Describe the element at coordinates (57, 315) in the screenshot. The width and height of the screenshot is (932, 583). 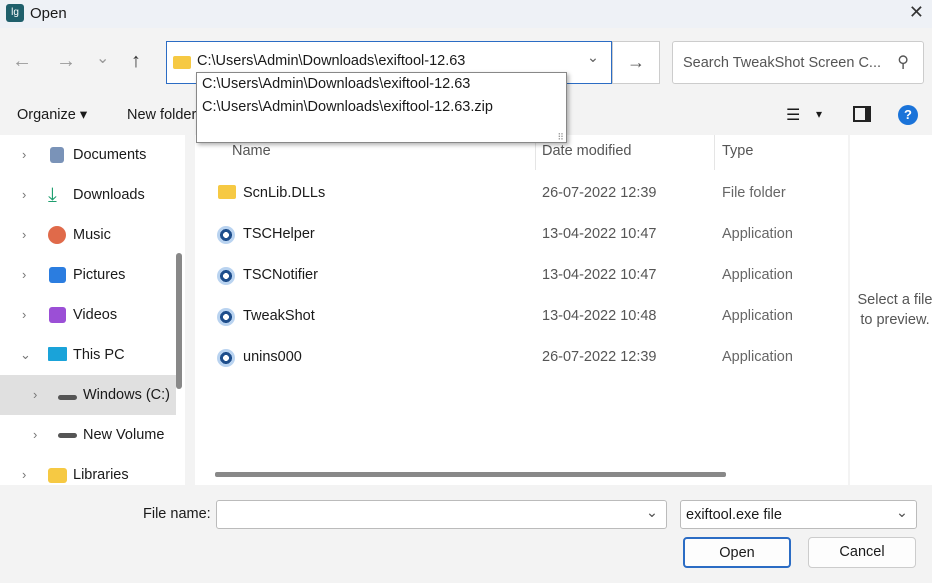
I see `videos-icon` at that location.